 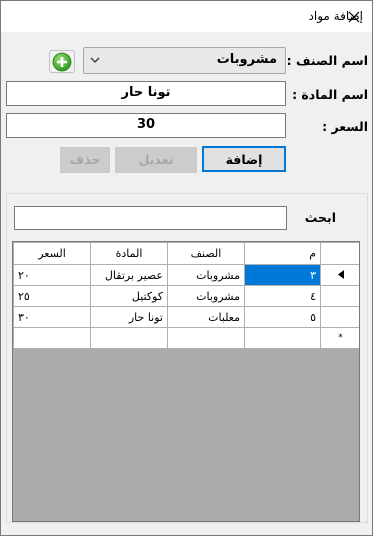 I want to click on cell-item: تونا حار, so click(x=129, y=317).